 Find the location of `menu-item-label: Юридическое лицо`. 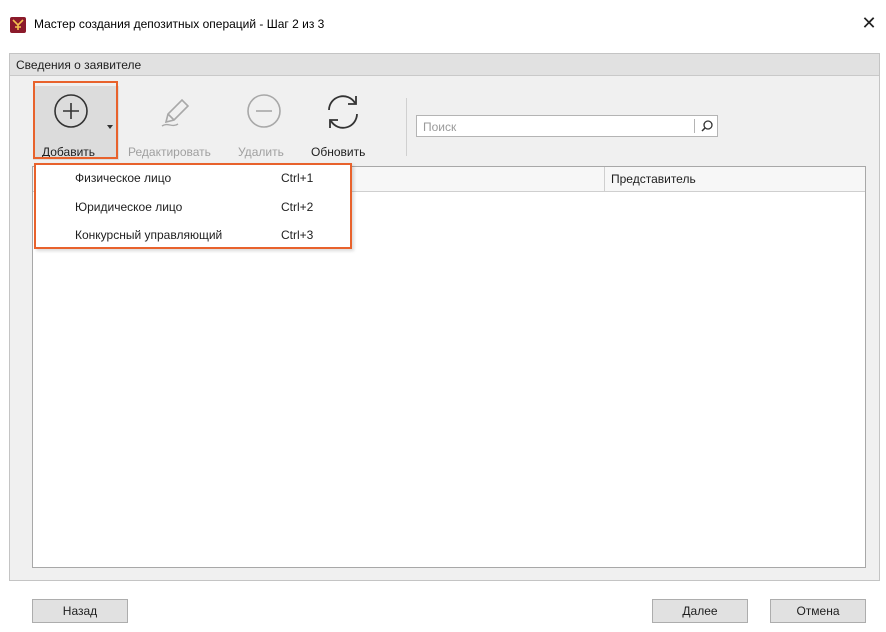

menu-item-label: Юридическое лицо is located at coordinates (129, 207).